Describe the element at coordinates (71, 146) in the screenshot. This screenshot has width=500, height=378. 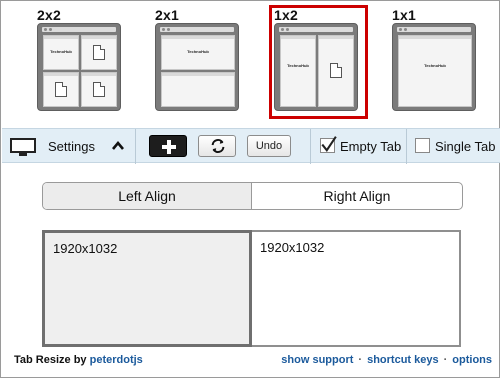
I see `settings-label: Settings` at that location.